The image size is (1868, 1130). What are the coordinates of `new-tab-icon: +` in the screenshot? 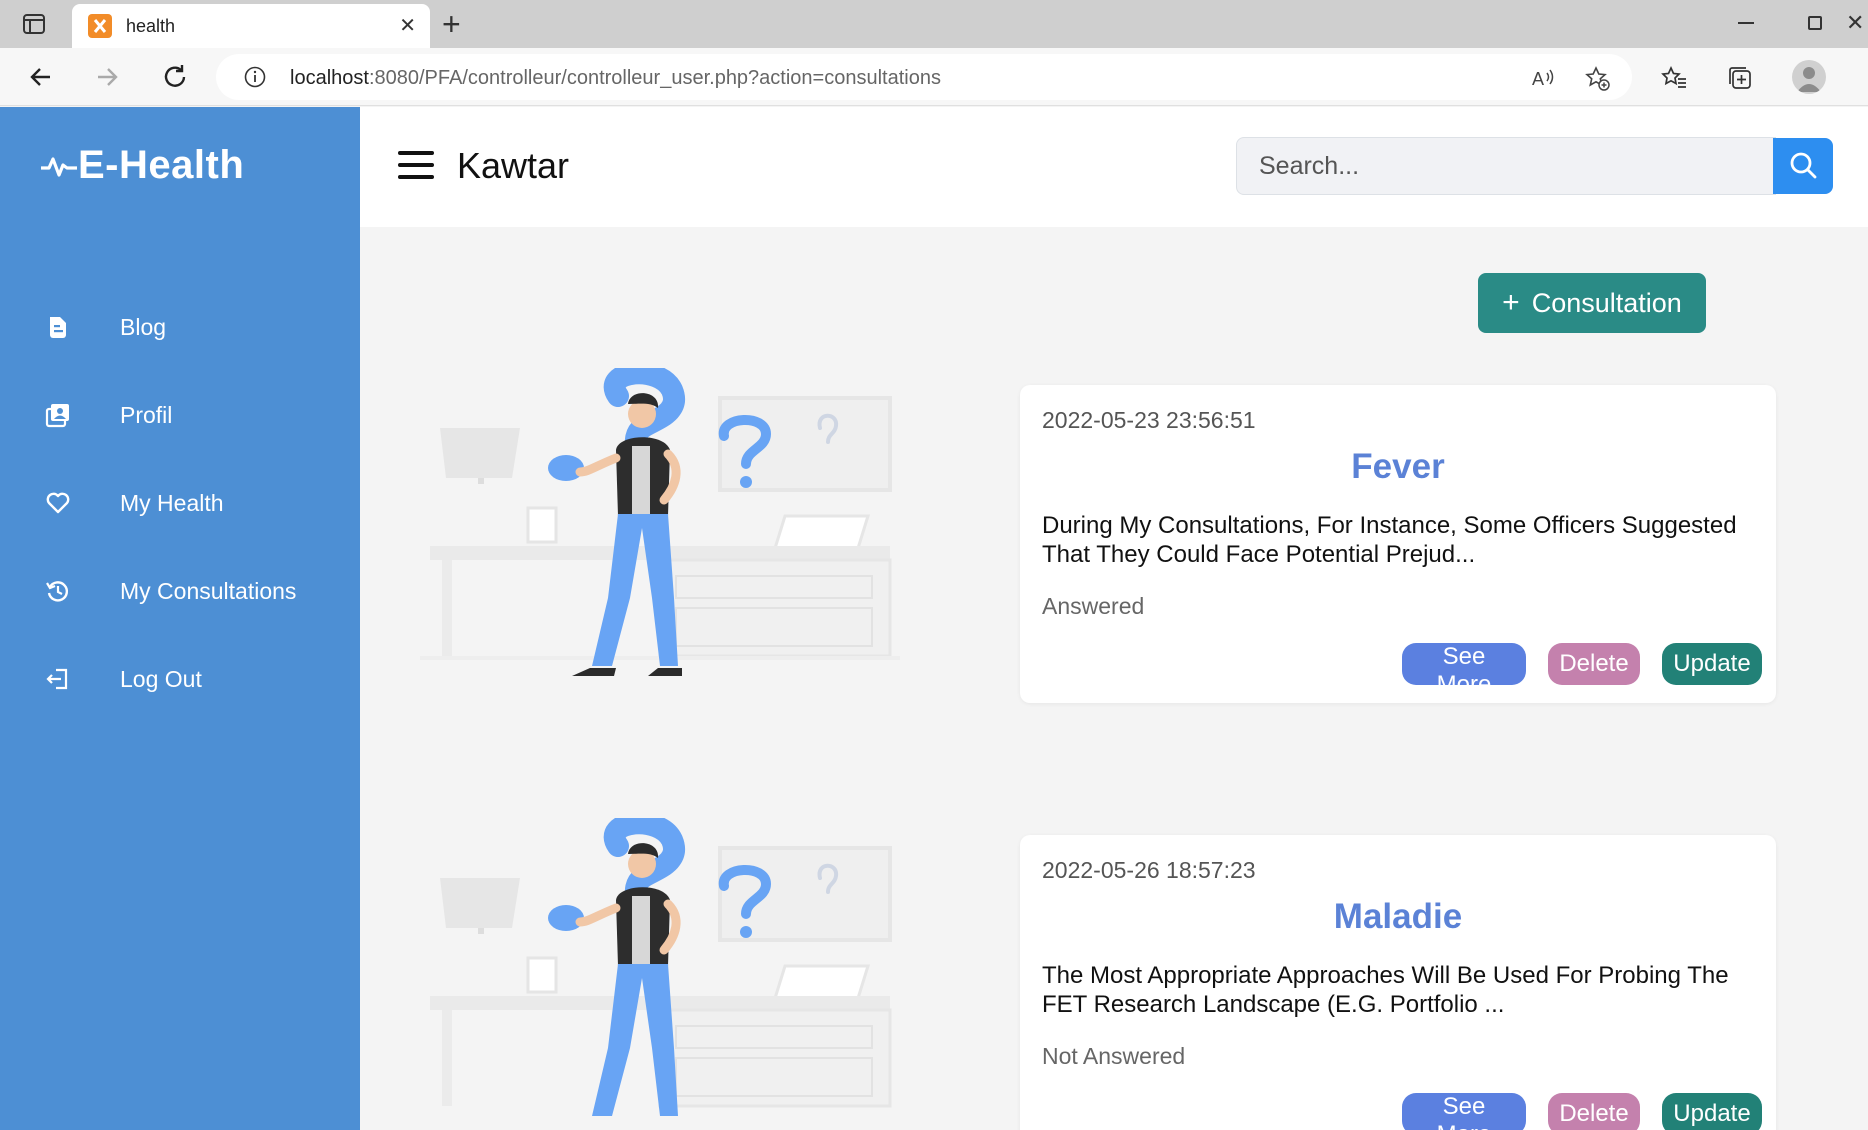 It's located at (451, 24).